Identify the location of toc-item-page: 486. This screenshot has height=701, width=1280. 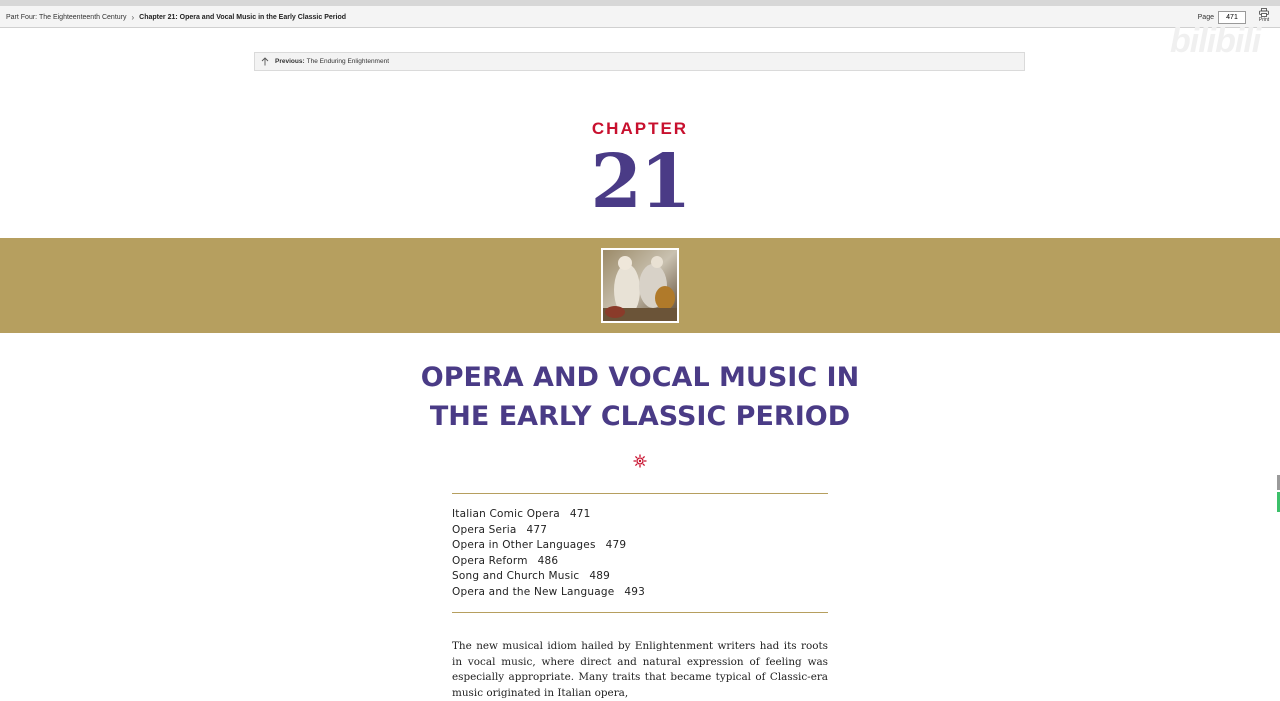
(548, 560).